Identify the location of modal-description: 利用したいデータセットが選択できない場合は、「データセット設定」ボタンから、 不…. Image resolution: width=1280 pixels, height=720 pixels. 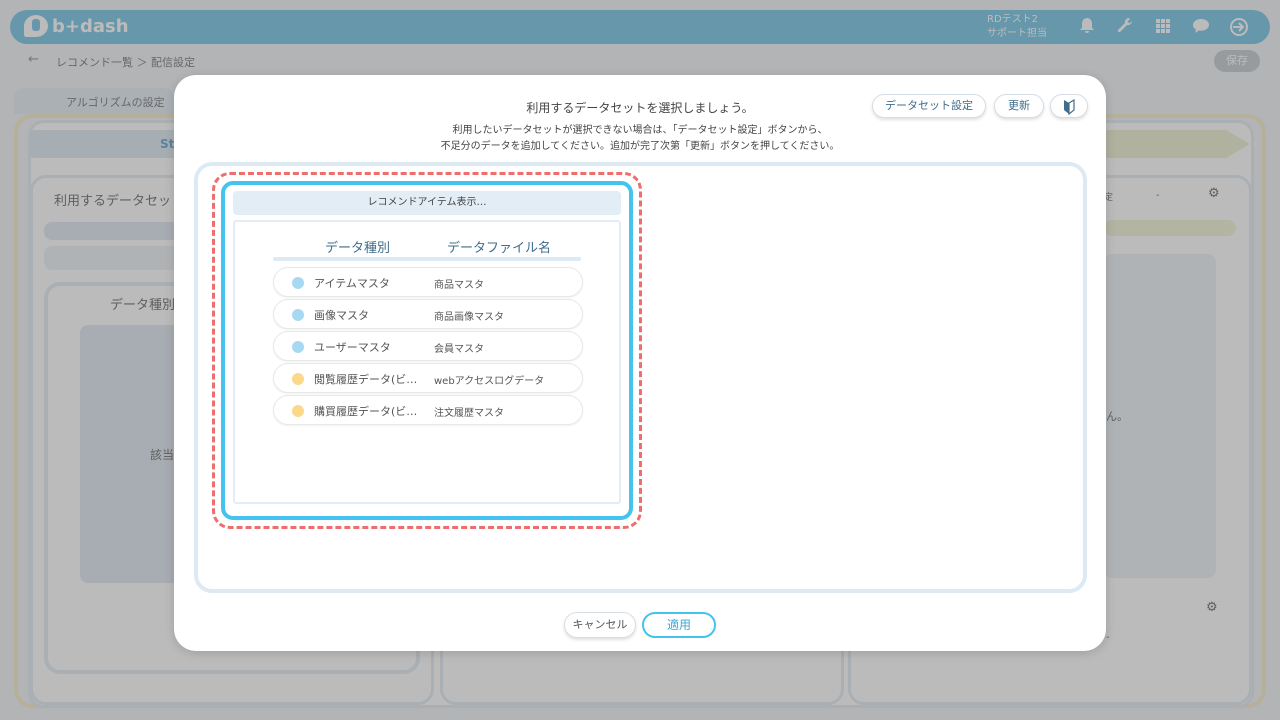
(640, 139).